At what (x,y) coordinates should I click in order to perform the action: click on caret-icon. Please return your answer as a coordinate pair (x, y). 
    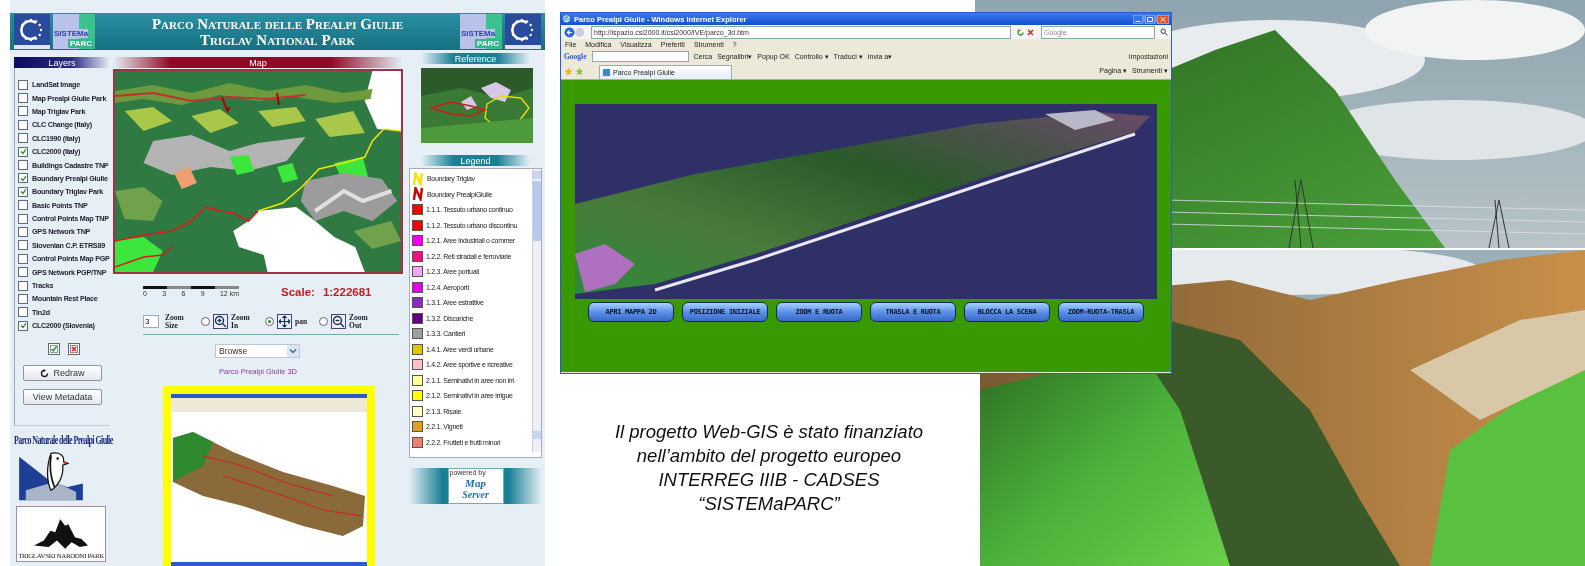
    Looking at the image, I should click on (293, 351).